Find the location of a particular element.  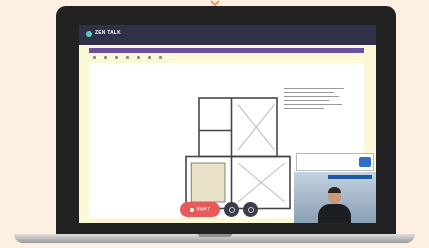

microphone-icon is located at coordinates (231, 209).